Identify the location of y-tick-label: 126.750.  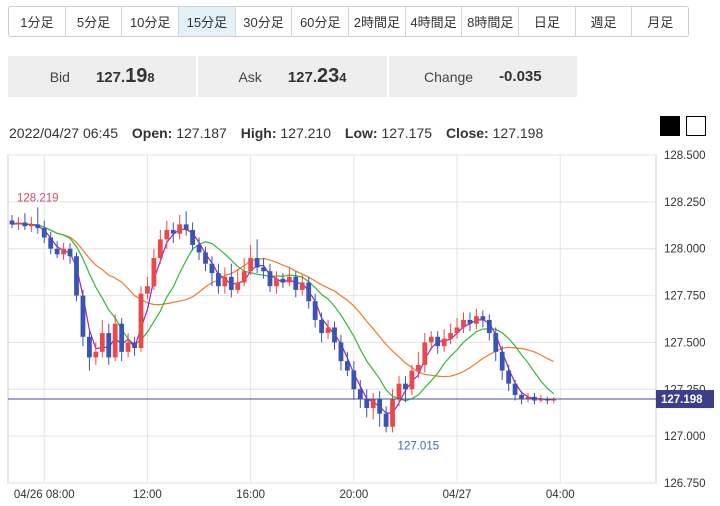
(685, 484).